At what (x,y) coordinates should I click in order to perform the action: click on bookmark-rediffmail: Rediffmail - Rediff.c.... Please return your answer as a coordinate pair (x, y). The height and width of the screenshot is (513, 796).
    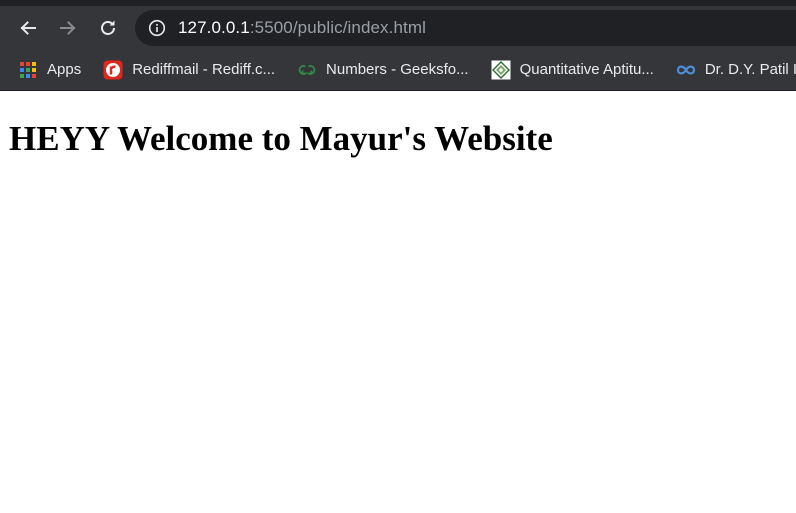
    Looking at the image, I should click on (189, 70).